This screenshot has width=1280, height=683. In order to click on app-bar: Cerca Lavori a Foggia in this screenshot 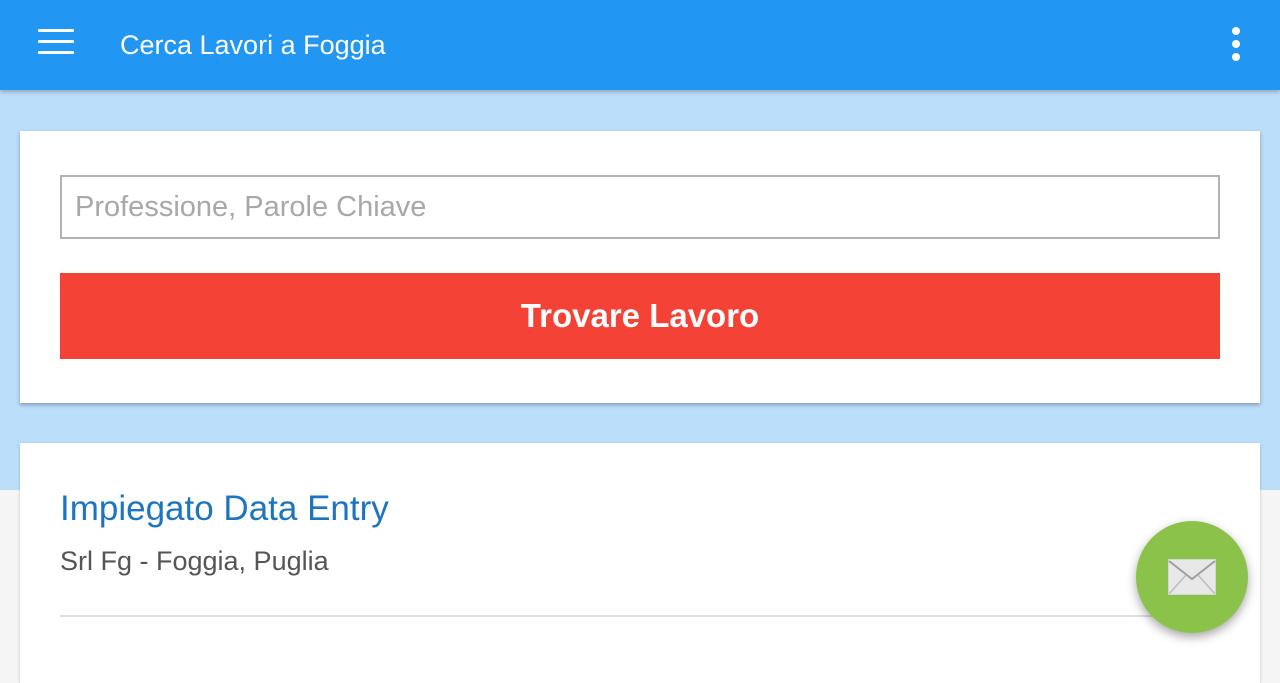, I will do `click(640, 45)`.